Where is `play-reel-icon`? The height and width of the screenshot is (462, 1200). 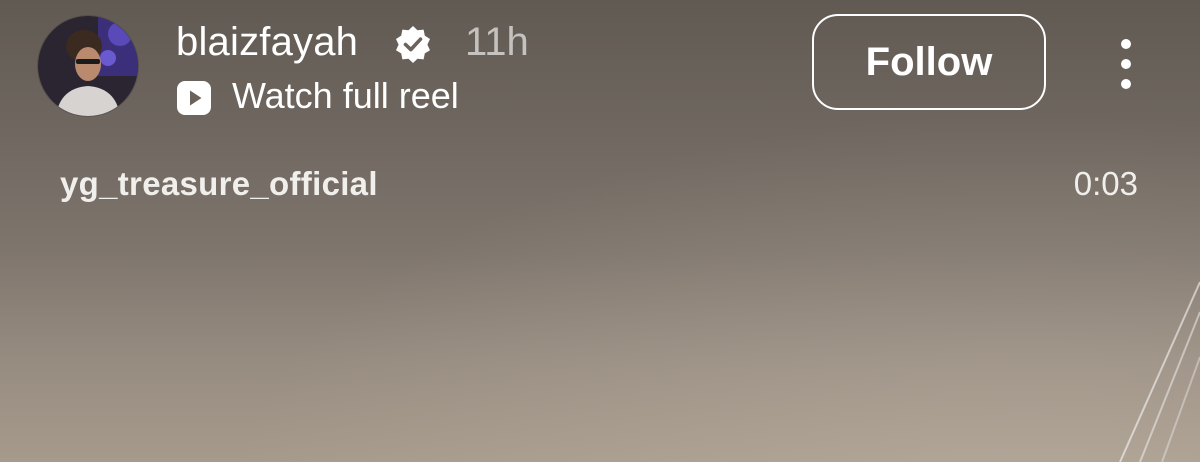 play-reel-icon is located at coordinates (194, 98).